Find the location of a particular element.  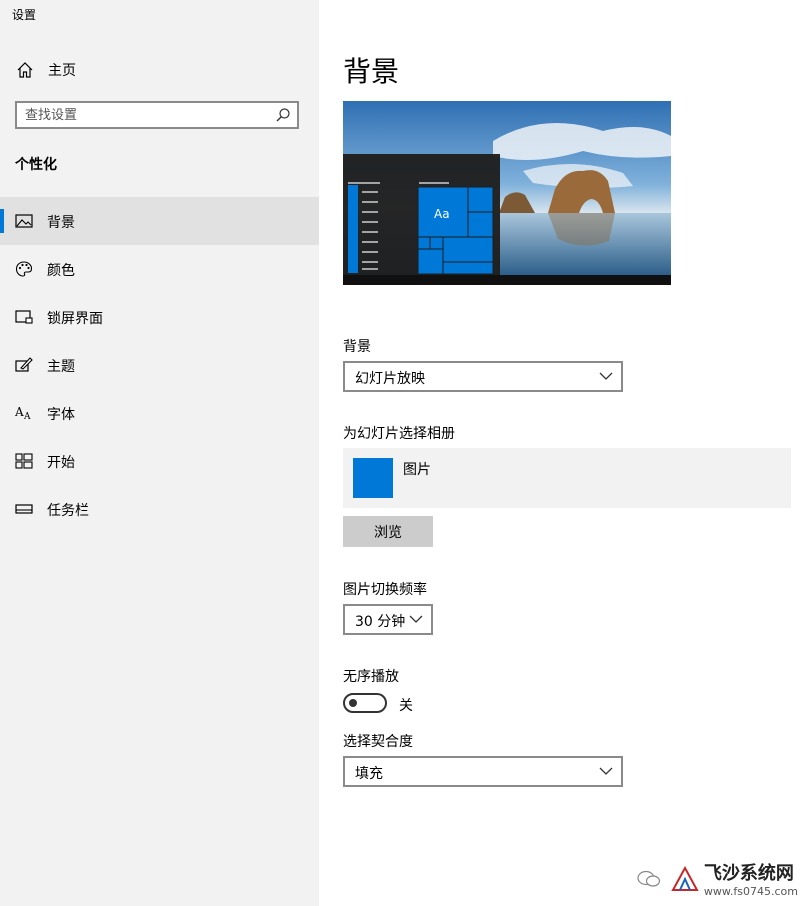

album-card: 图片 is located at coordinates (567, 478).